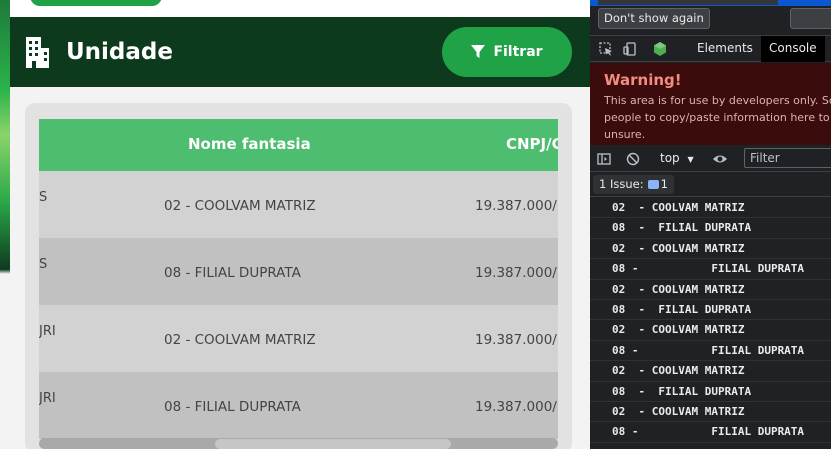 The image size is (831, 449). What do you see at coordinates (690, 159) in the screenshot?
I see `chevron-down-icon: ▼` at bounding box center [690, 159].